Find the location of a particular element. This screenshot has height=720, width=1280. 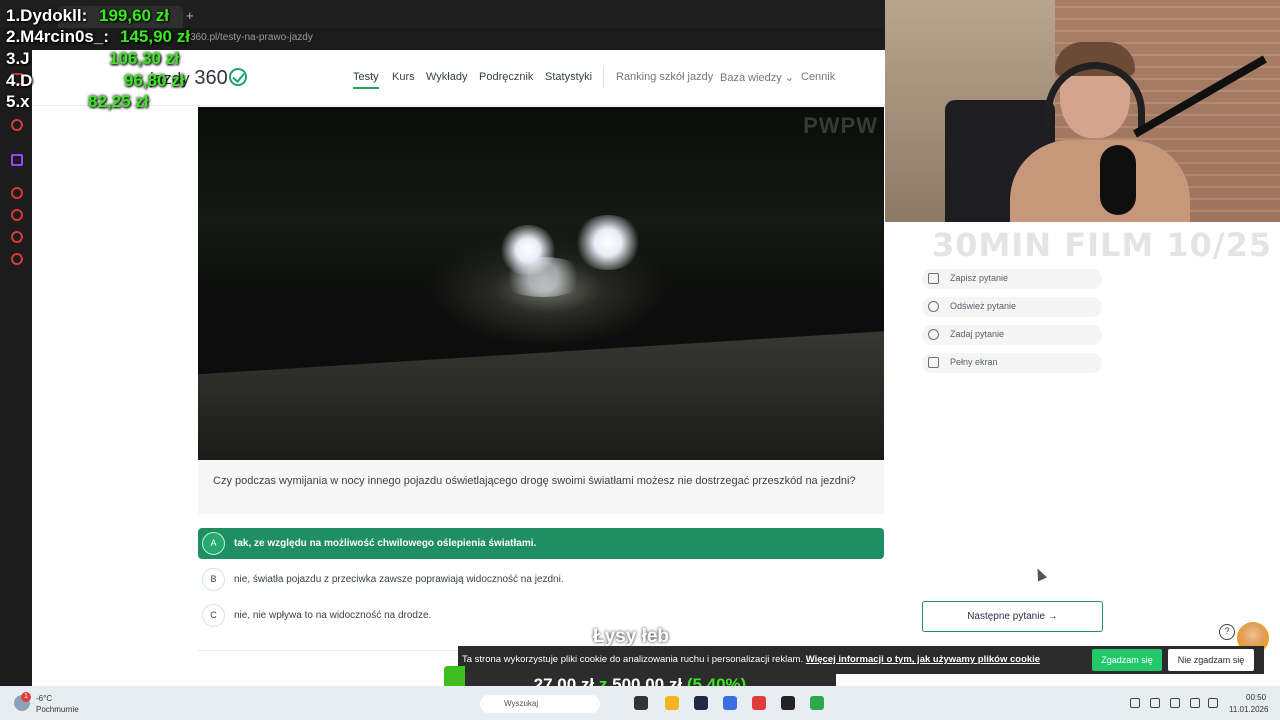

nav-kurs: Kurs is located at coordinates (403, 77).